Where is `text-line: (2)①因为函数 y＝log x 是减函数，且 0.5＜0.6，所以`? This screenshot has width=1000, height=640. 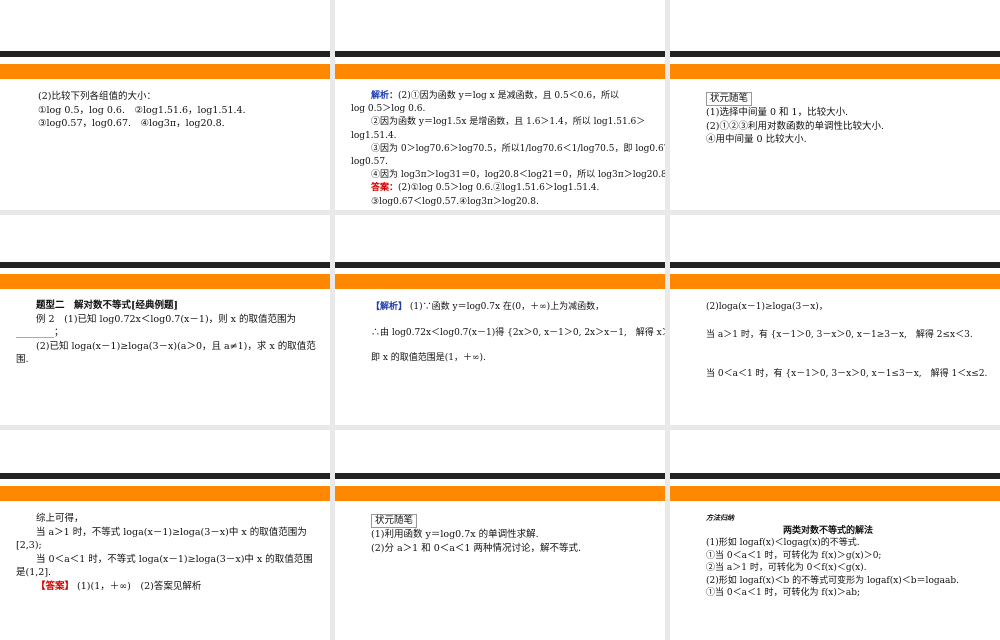
text-line: (2)①因为函数 y＝log x 是减函数，且 0.5＜0.6，所以 is located at coordinates (509, 96).